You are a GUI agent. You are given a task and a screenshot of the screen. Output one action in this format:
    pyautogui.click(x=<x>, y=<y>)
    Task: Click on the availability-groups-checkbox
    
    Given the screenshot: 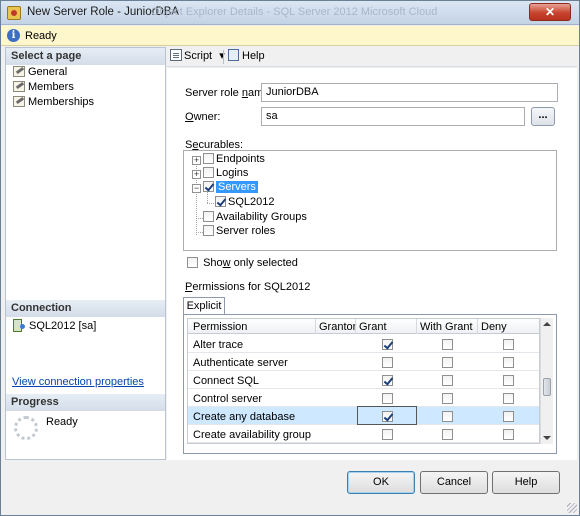 What is the action you would take?
    pyautogui.click(x=208, y=216)
    